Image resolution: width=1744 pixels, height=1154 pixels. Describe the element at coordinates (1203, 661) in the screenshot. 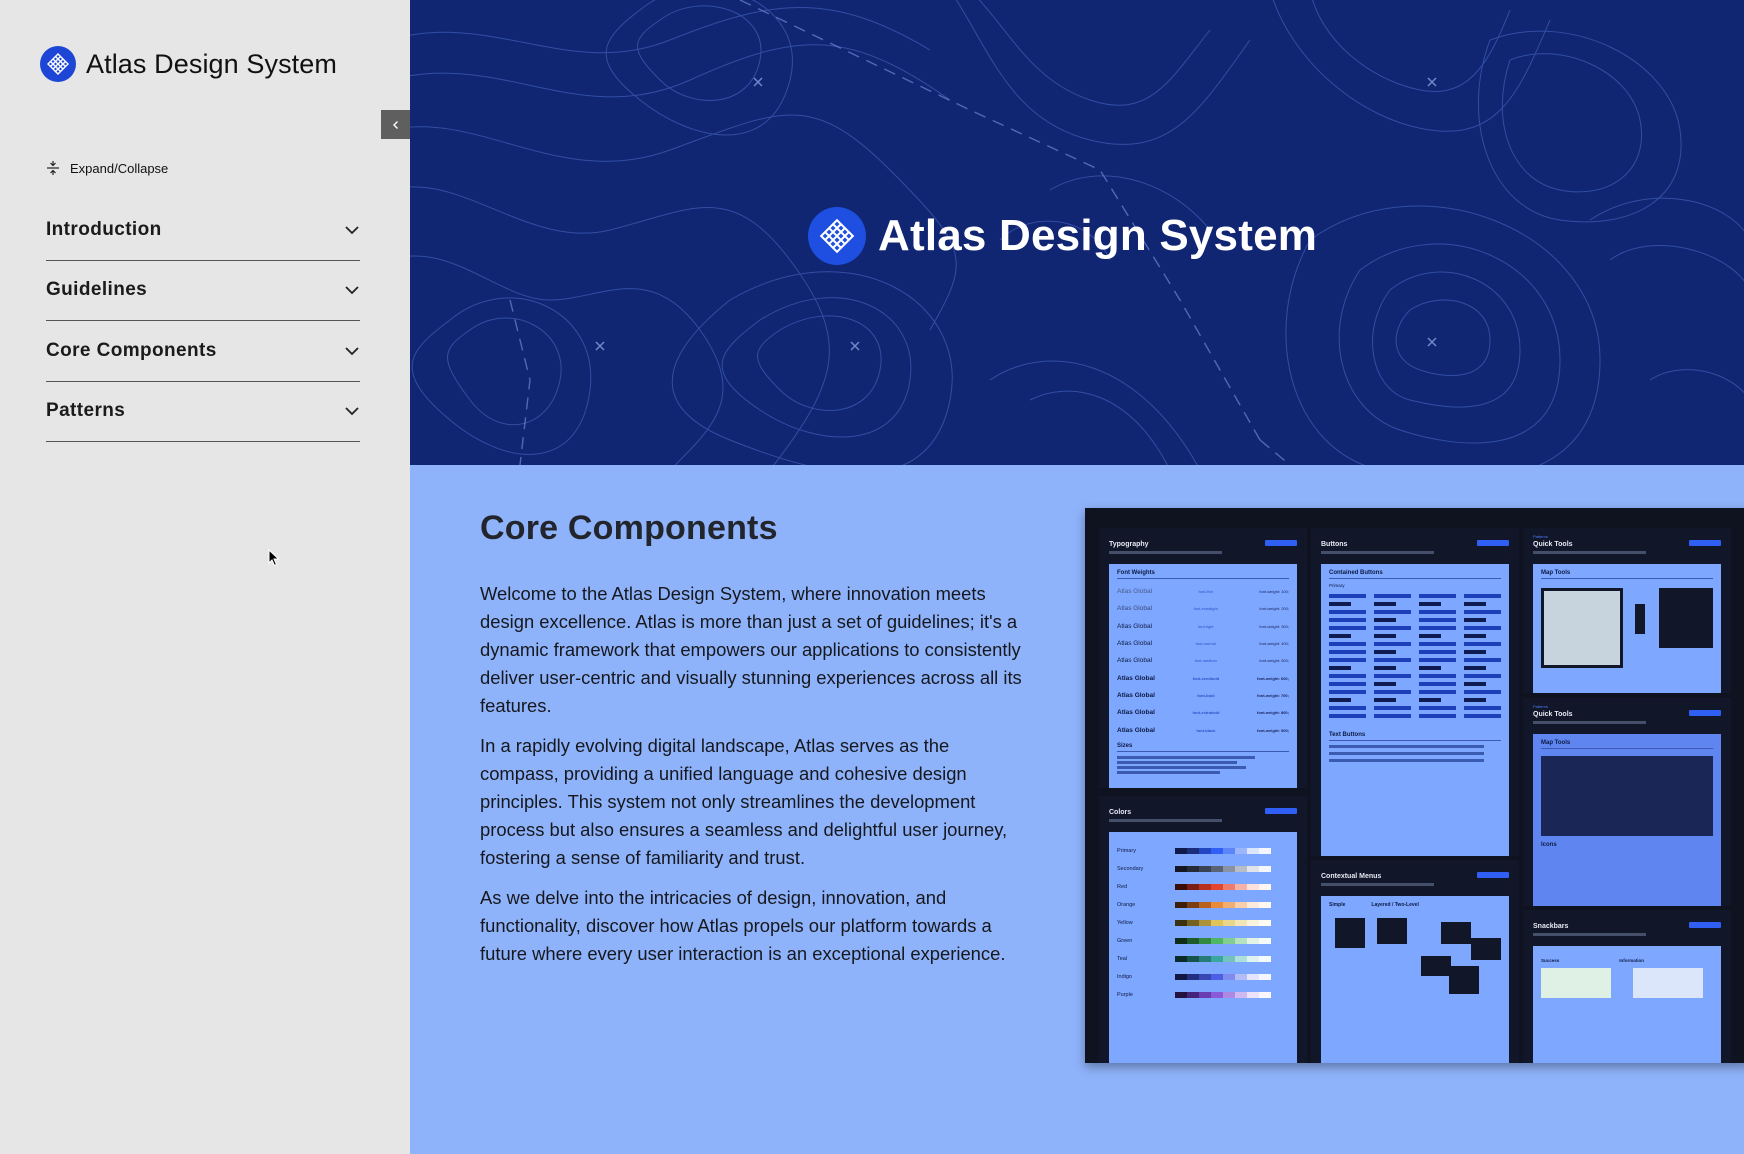

I see `font-weight-row: Atlas Global font-medium font-weight: 500;` at that location.